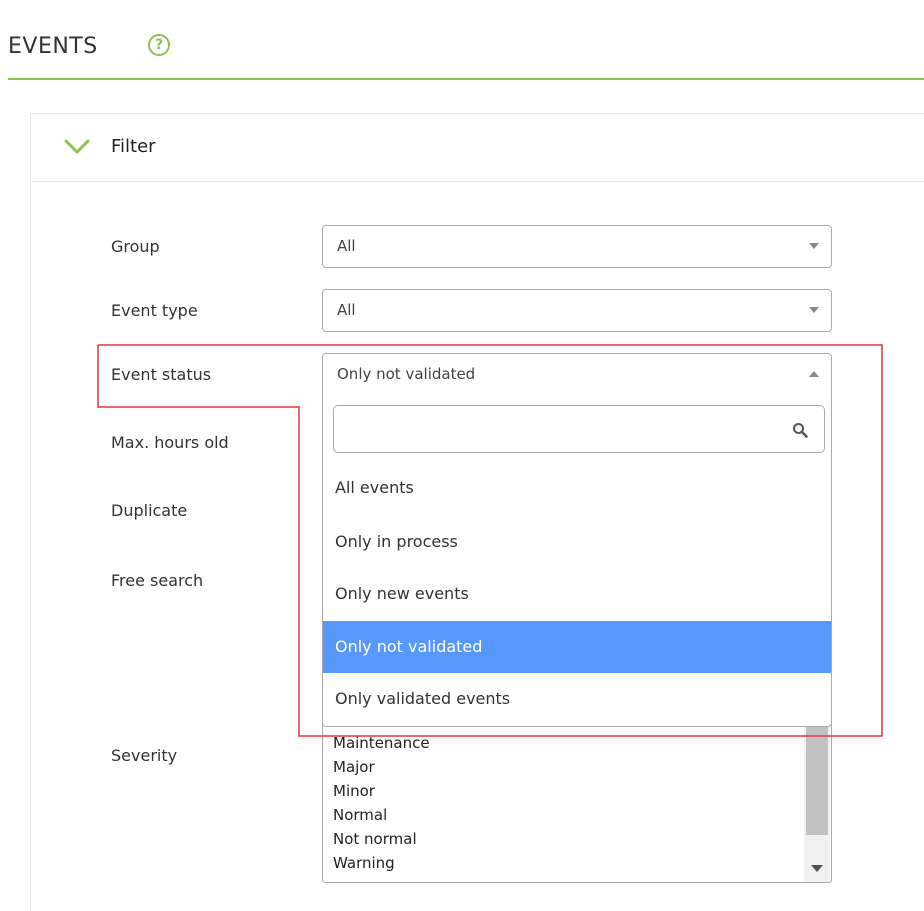 Image resolution: width=924 pixels, height=911 pixels. I want to click on page-header: EVENTS ?, so click(466, 40).